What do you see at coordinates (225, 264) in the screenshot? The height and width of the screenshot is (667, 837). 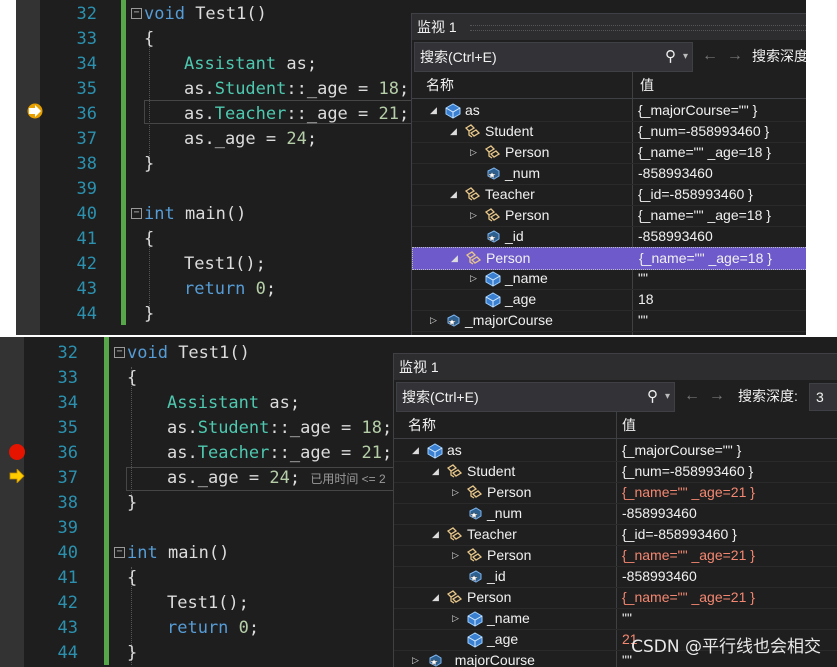 I see `code-line: Test1();` at bounding box center [225, 264].